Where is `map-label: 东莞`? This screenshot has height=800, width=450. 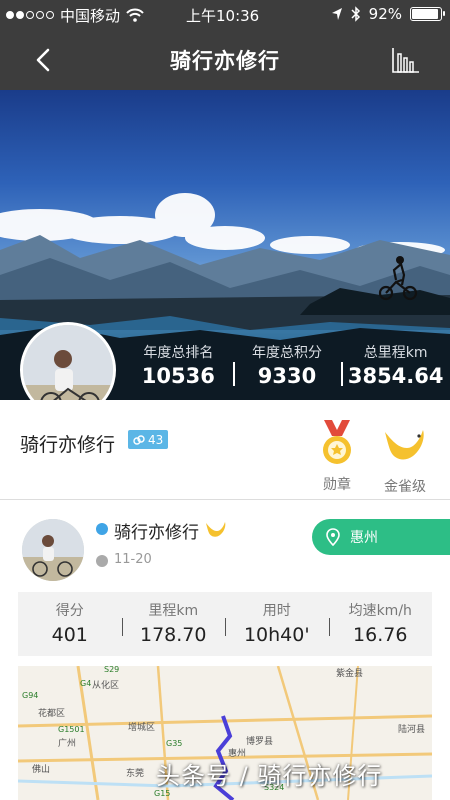
map-label: 东莞 is located at coordinates (135, 773).